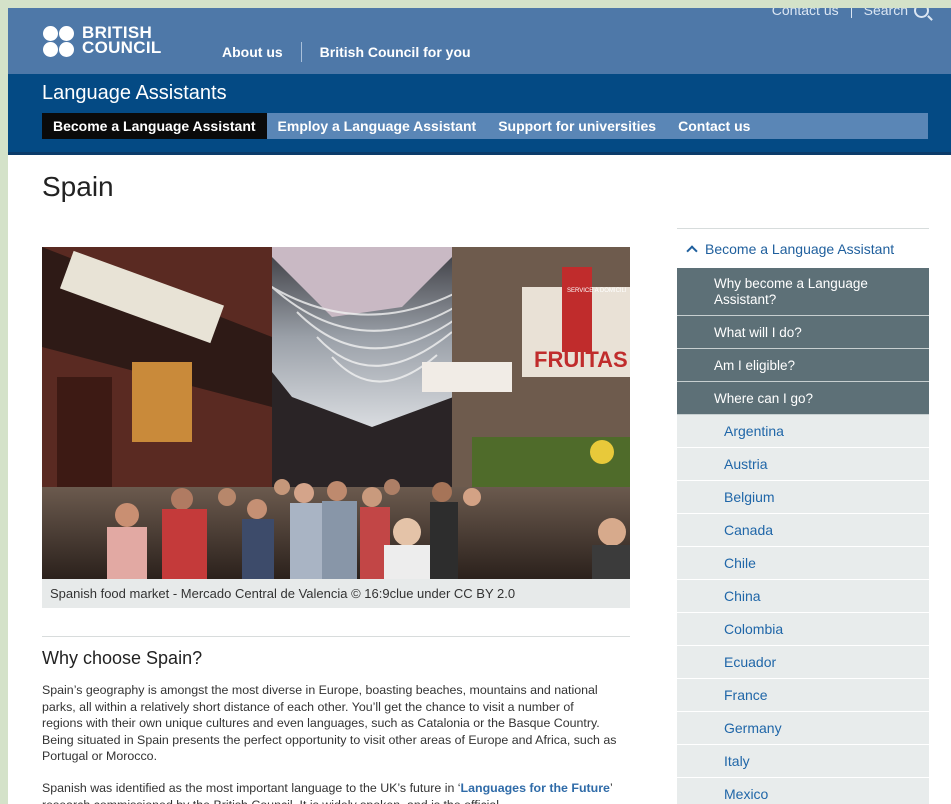 This screenshot has height=804, width=951. What do you see at coordinates (252, 52) in the screenshot?
I see `nav-about-us: About us` at bounding box center [252, 52].